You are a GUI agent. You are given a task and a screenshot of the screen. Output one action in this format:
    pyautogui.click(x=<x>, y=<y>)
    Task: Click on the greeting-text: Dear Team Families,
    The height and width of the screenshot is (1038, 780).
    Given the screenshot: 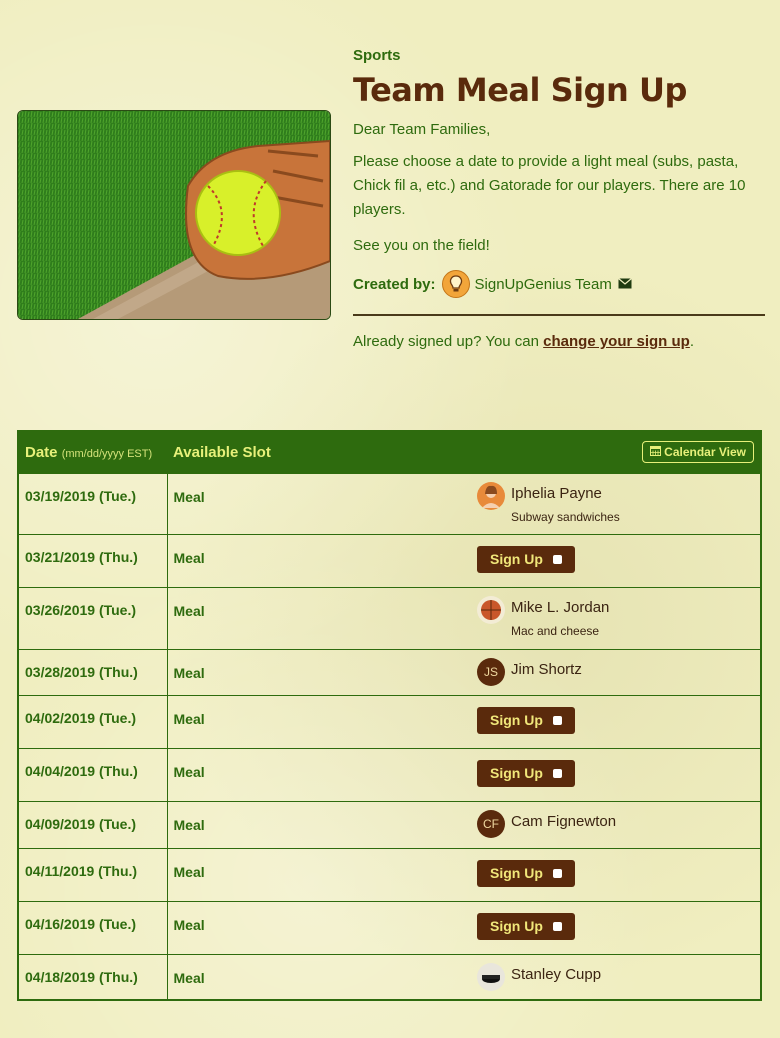 What is the action you would take?
    pyautogui.click(x=422, y=129)
    